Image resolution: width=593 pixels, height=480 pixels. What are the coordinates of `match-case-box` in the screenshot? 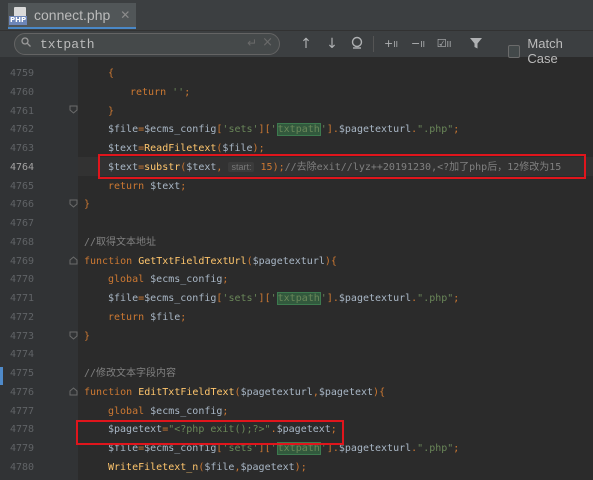 It's located at (514, 51).